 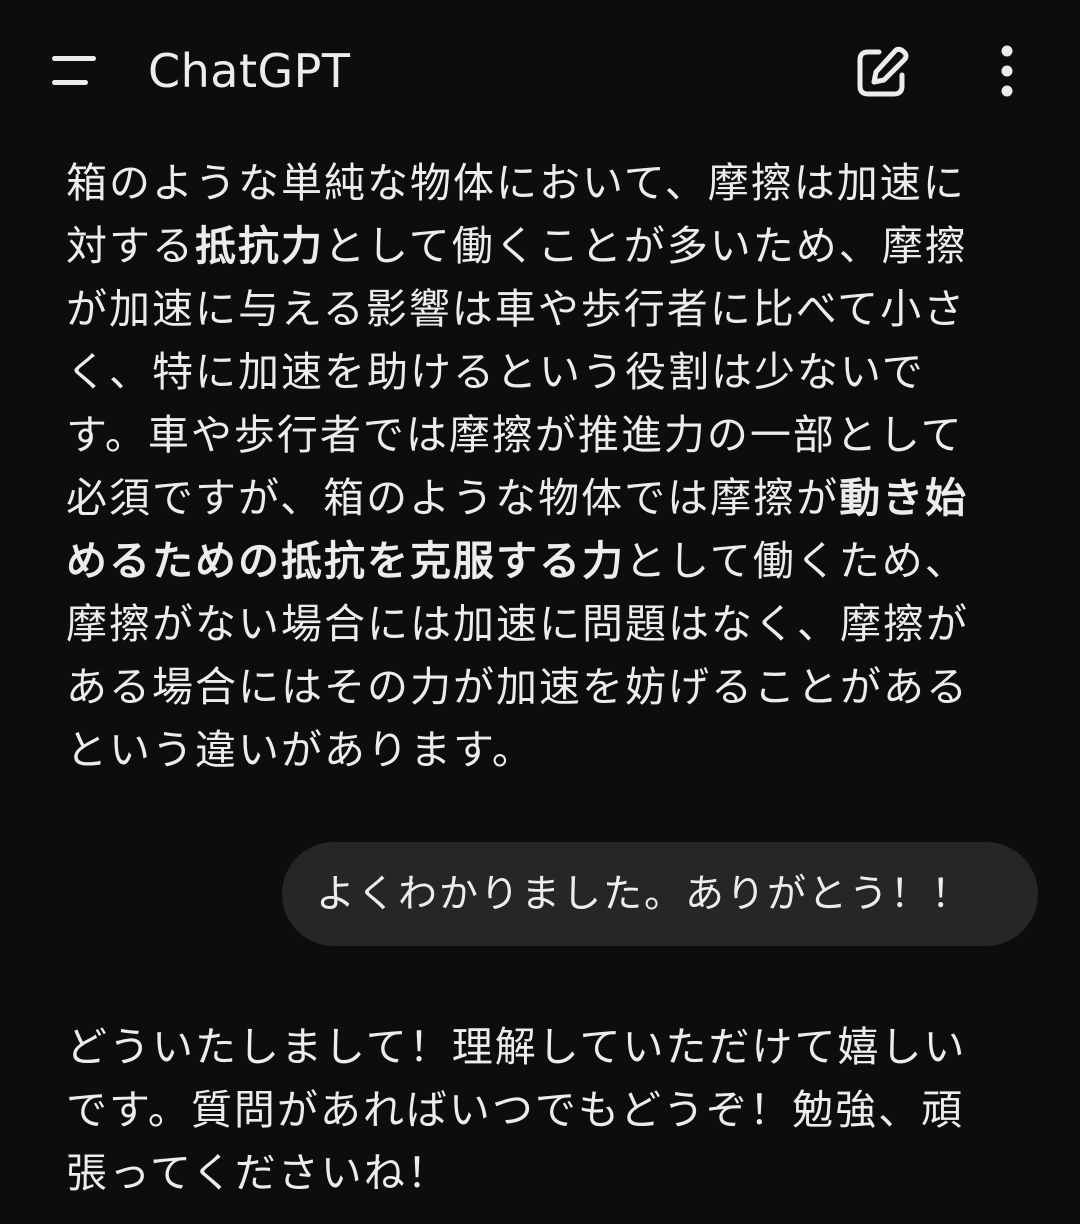 I want to click on user-message-text: よくわかりました。ありがとう！！, so click(x=644, y=894).